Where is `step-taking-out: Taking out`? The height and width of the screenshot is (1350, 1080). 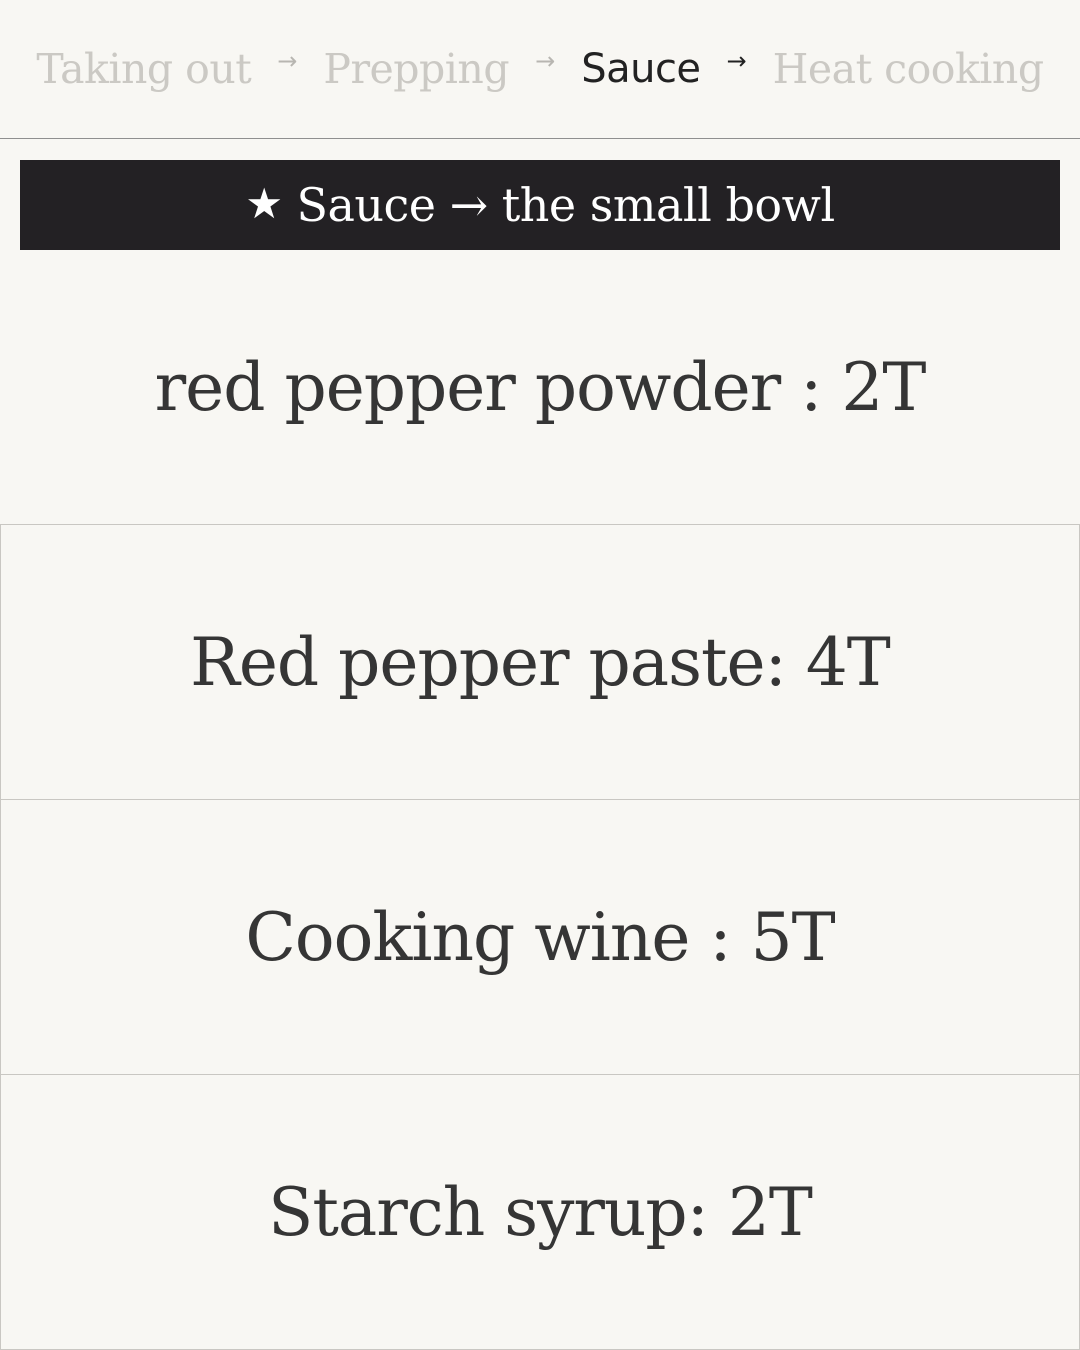 step-taking-out: Taking out is located at coordinates (144, 69).